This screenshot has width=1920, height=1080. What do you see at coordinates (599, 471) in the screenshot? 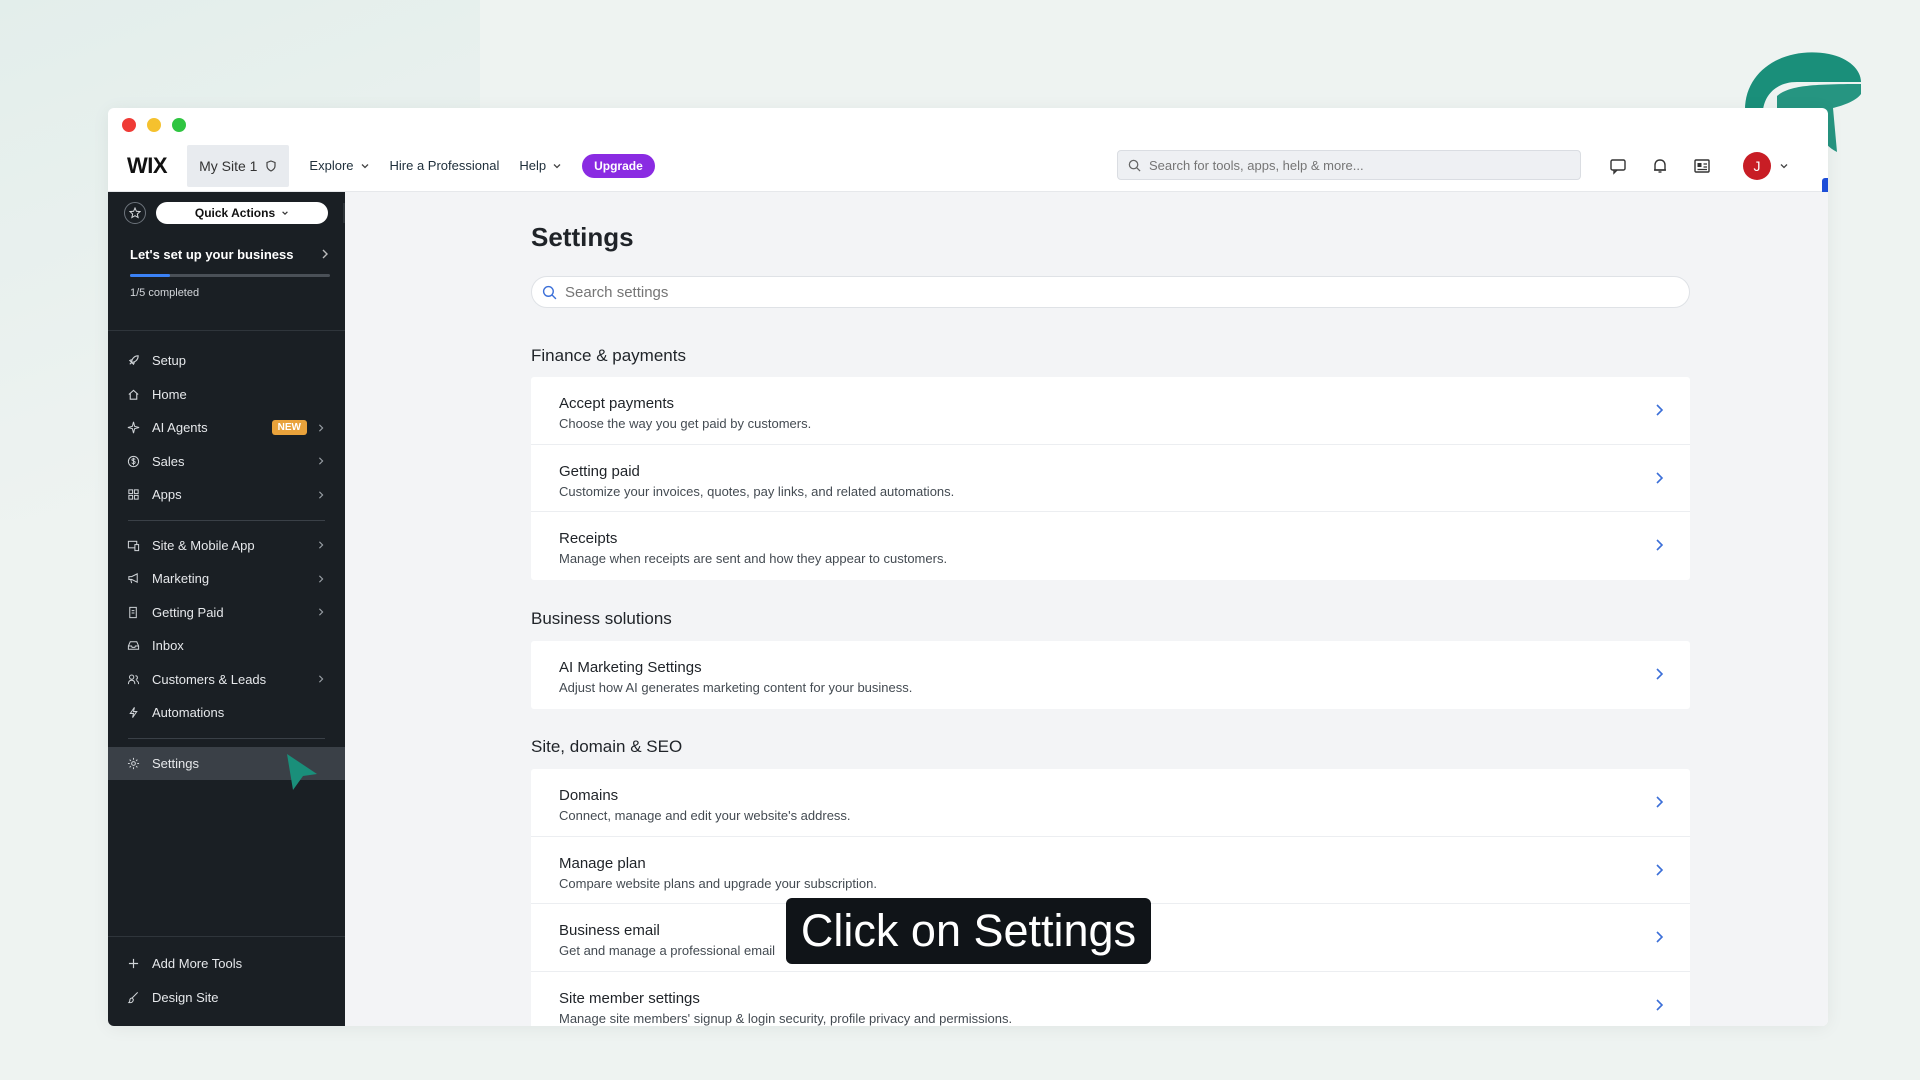
I see `row-title: Getting paid` at bounding box center [599, 471].